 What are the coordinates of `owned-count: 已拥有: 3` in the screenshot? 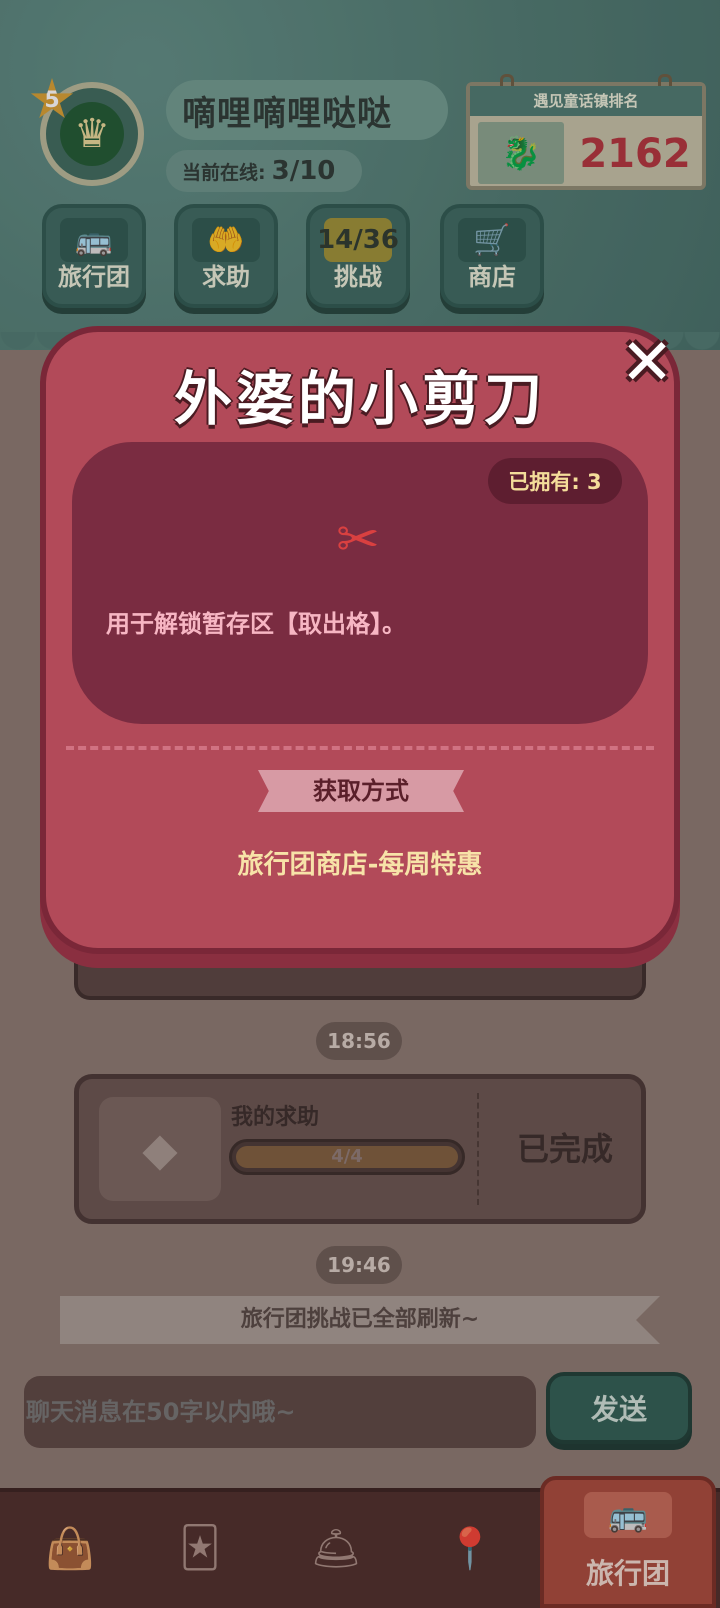 It's located at (555, 481).